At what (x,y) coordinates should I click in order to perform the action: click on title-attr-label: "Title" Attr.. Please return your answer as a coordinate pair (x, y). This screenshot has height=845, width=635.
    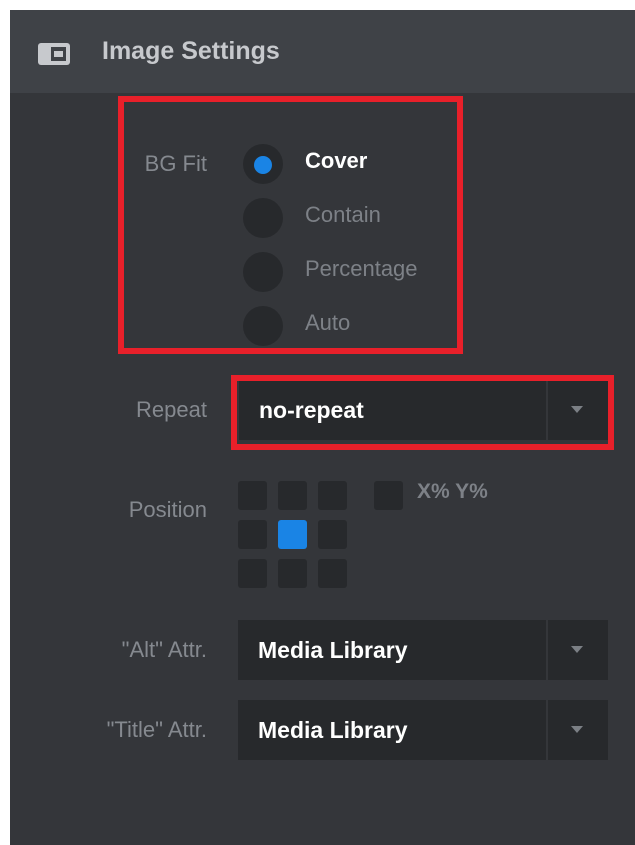
    Looking at the image, I should click on (156, 729).